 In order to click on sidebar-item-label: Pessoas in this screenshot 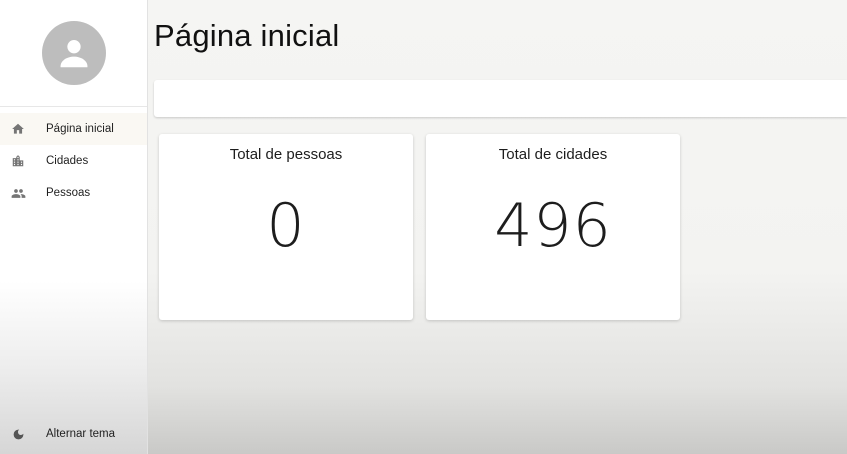, I will do `click(68, 193)`.